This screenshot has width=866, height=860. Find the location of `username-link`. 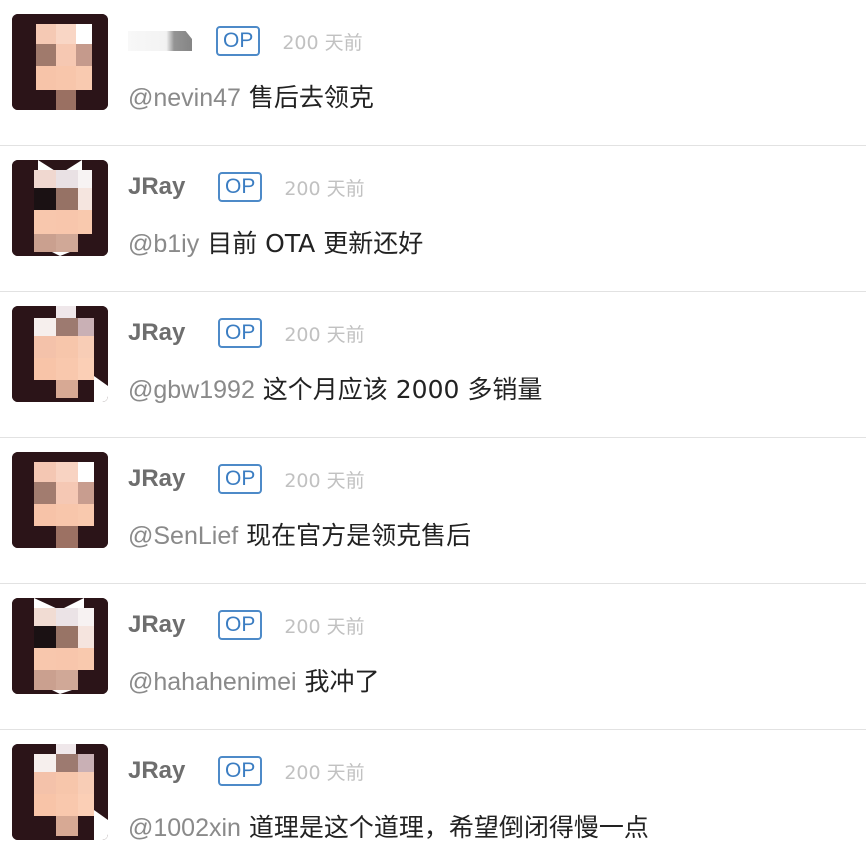

username-link is located at coordinates (160, 41).